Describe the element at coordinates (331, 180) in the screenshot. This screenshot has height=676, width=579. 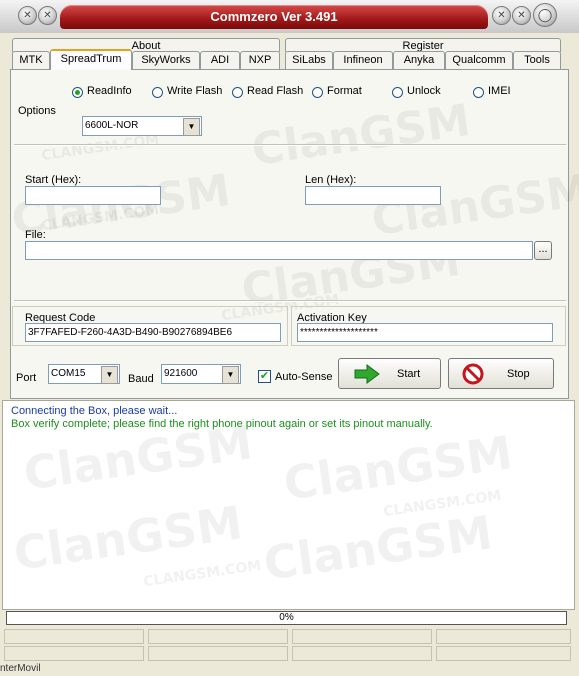
I see `len-hex-label: Len (Hex):` at that location.